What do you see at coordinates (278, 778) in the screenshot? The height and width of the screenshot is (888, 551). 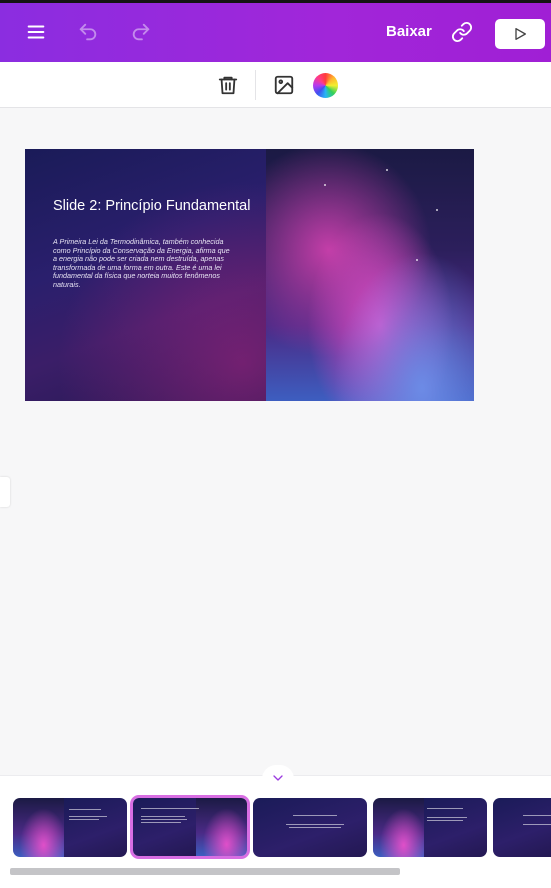 I see `chevron-down-icon` at bounding box center [278, 778].